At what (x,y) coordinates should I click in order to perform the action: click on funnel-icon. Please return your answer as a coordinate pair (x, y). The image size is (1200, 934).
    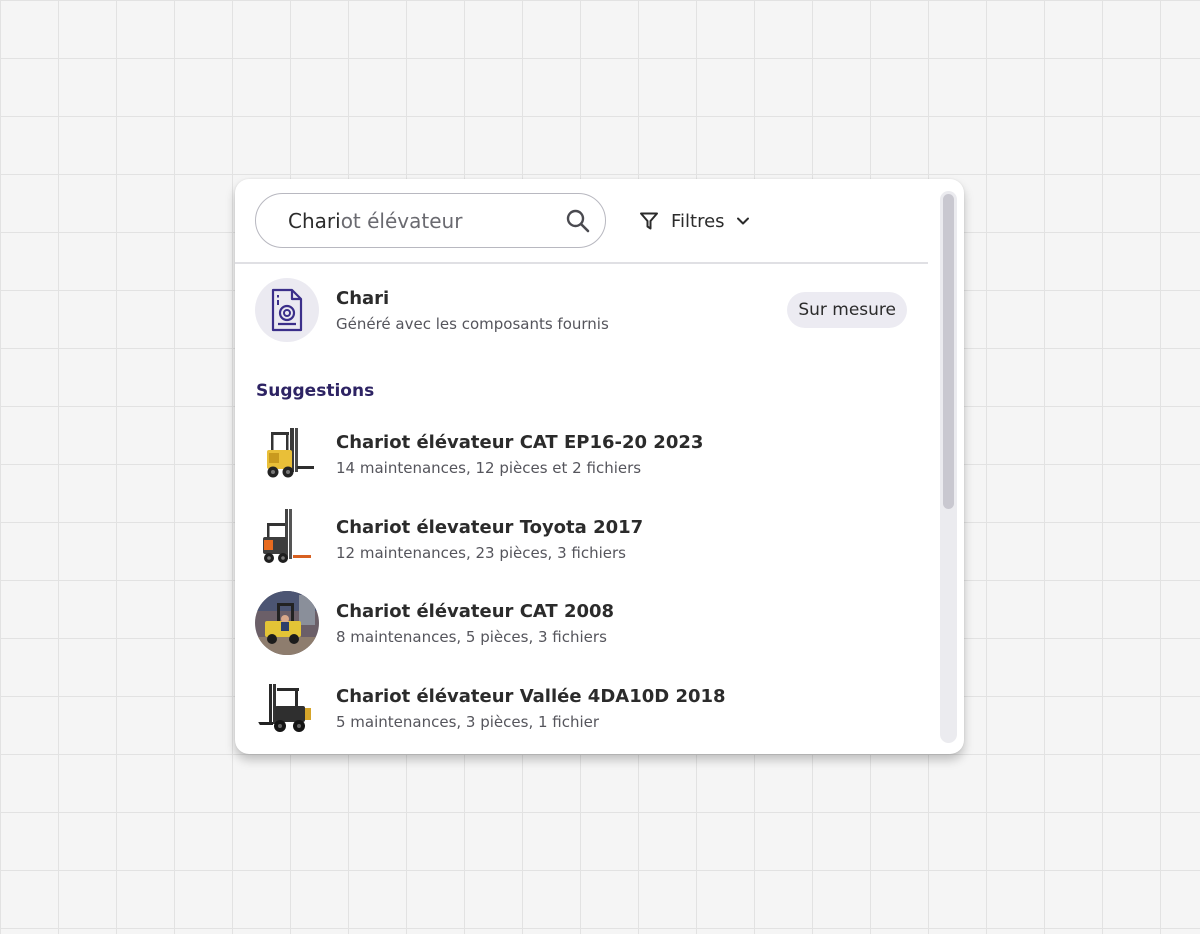
    Looking at the image, I should click on (649, 221).